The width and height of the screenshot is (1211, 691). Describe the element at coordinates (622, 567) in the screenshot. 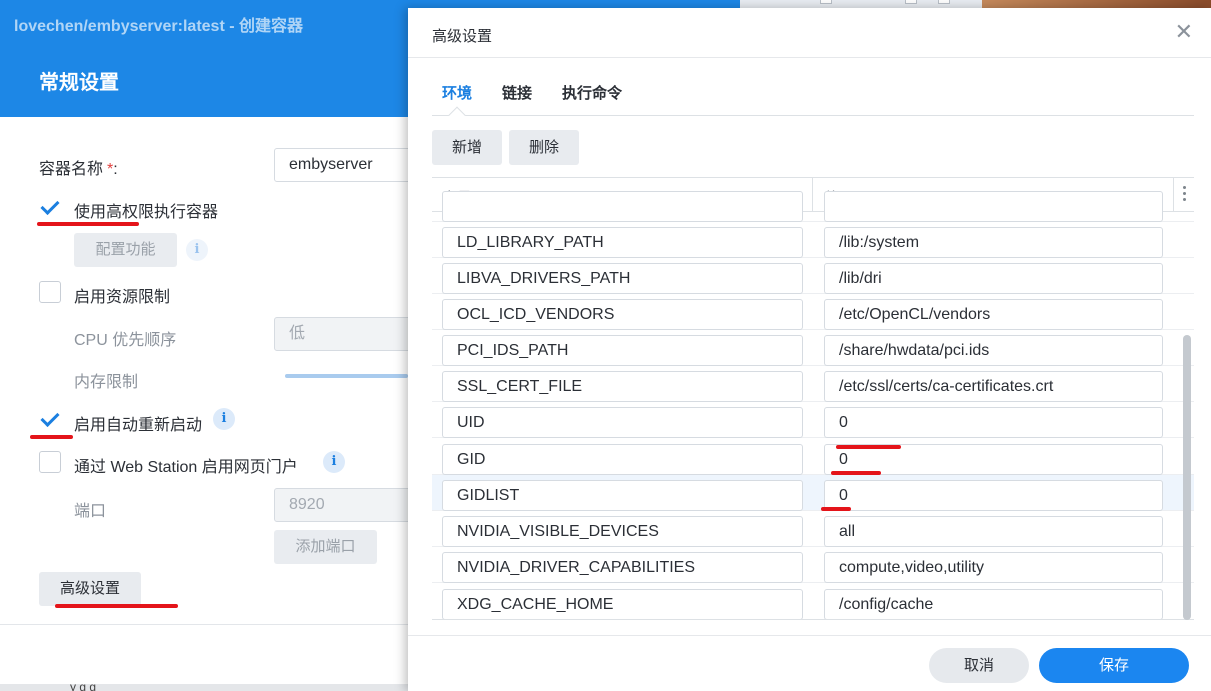

I see `variable-input: NVIDIA_DRIVER_CAPABILITIES` at that location.